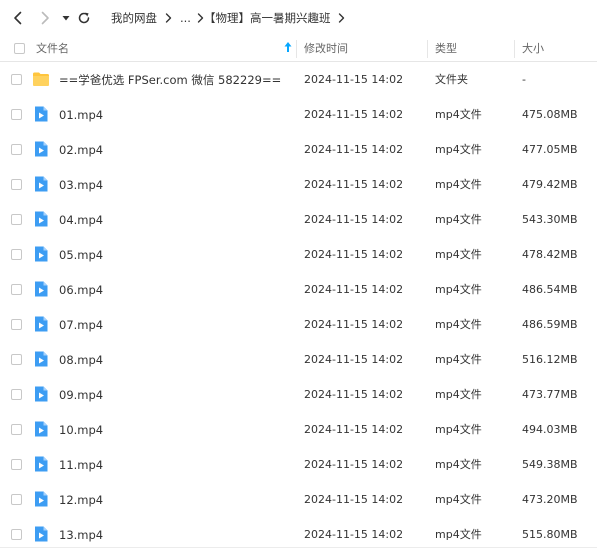 This screenshot has height=550, width=597. What do you see at coordinates (550, 324) in the screenshot?
I see `file-size: 486.59MB` at bounding box center [550, 324].